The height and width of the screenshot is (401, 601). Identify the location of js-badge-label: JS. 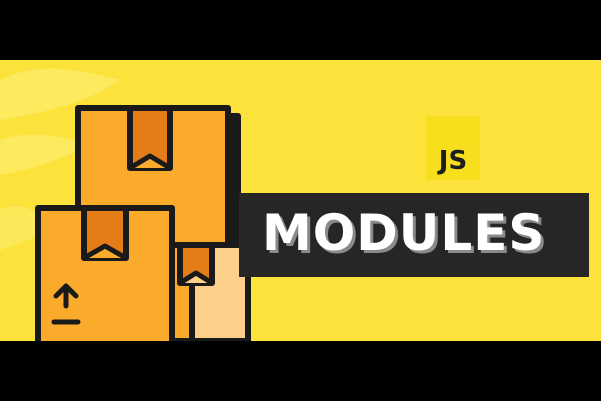
(453, 161).